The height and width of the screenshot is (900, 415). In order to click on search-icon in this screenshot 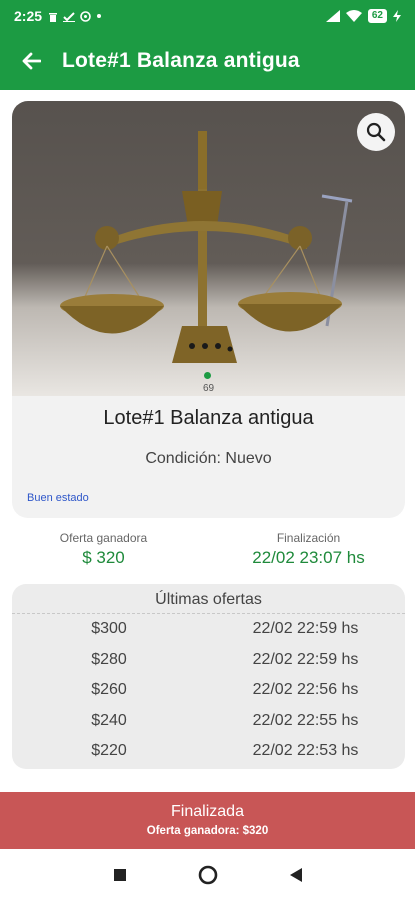, I will do `click(376, 132)`.